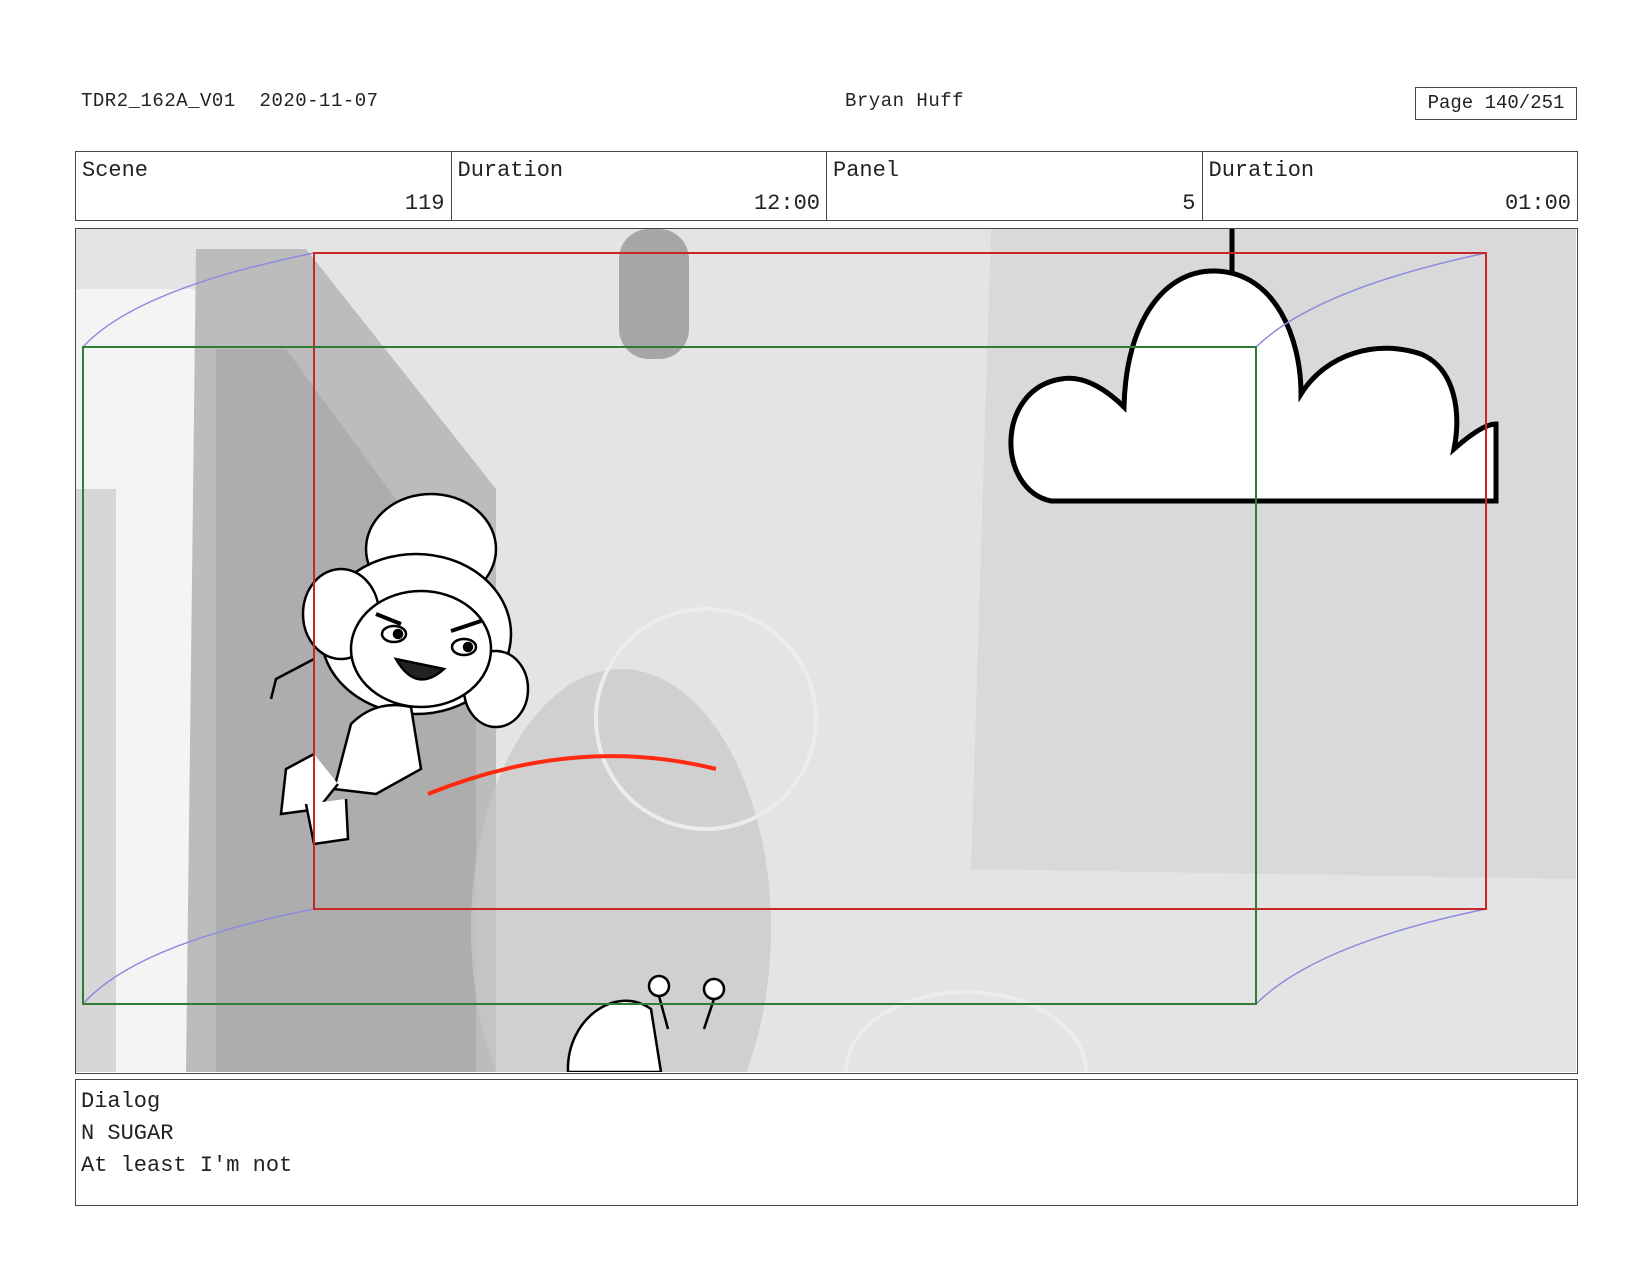 This screenshot has height=1276, width=1648. I want to click on scene-cell: Scene 119, so click(264, 186).